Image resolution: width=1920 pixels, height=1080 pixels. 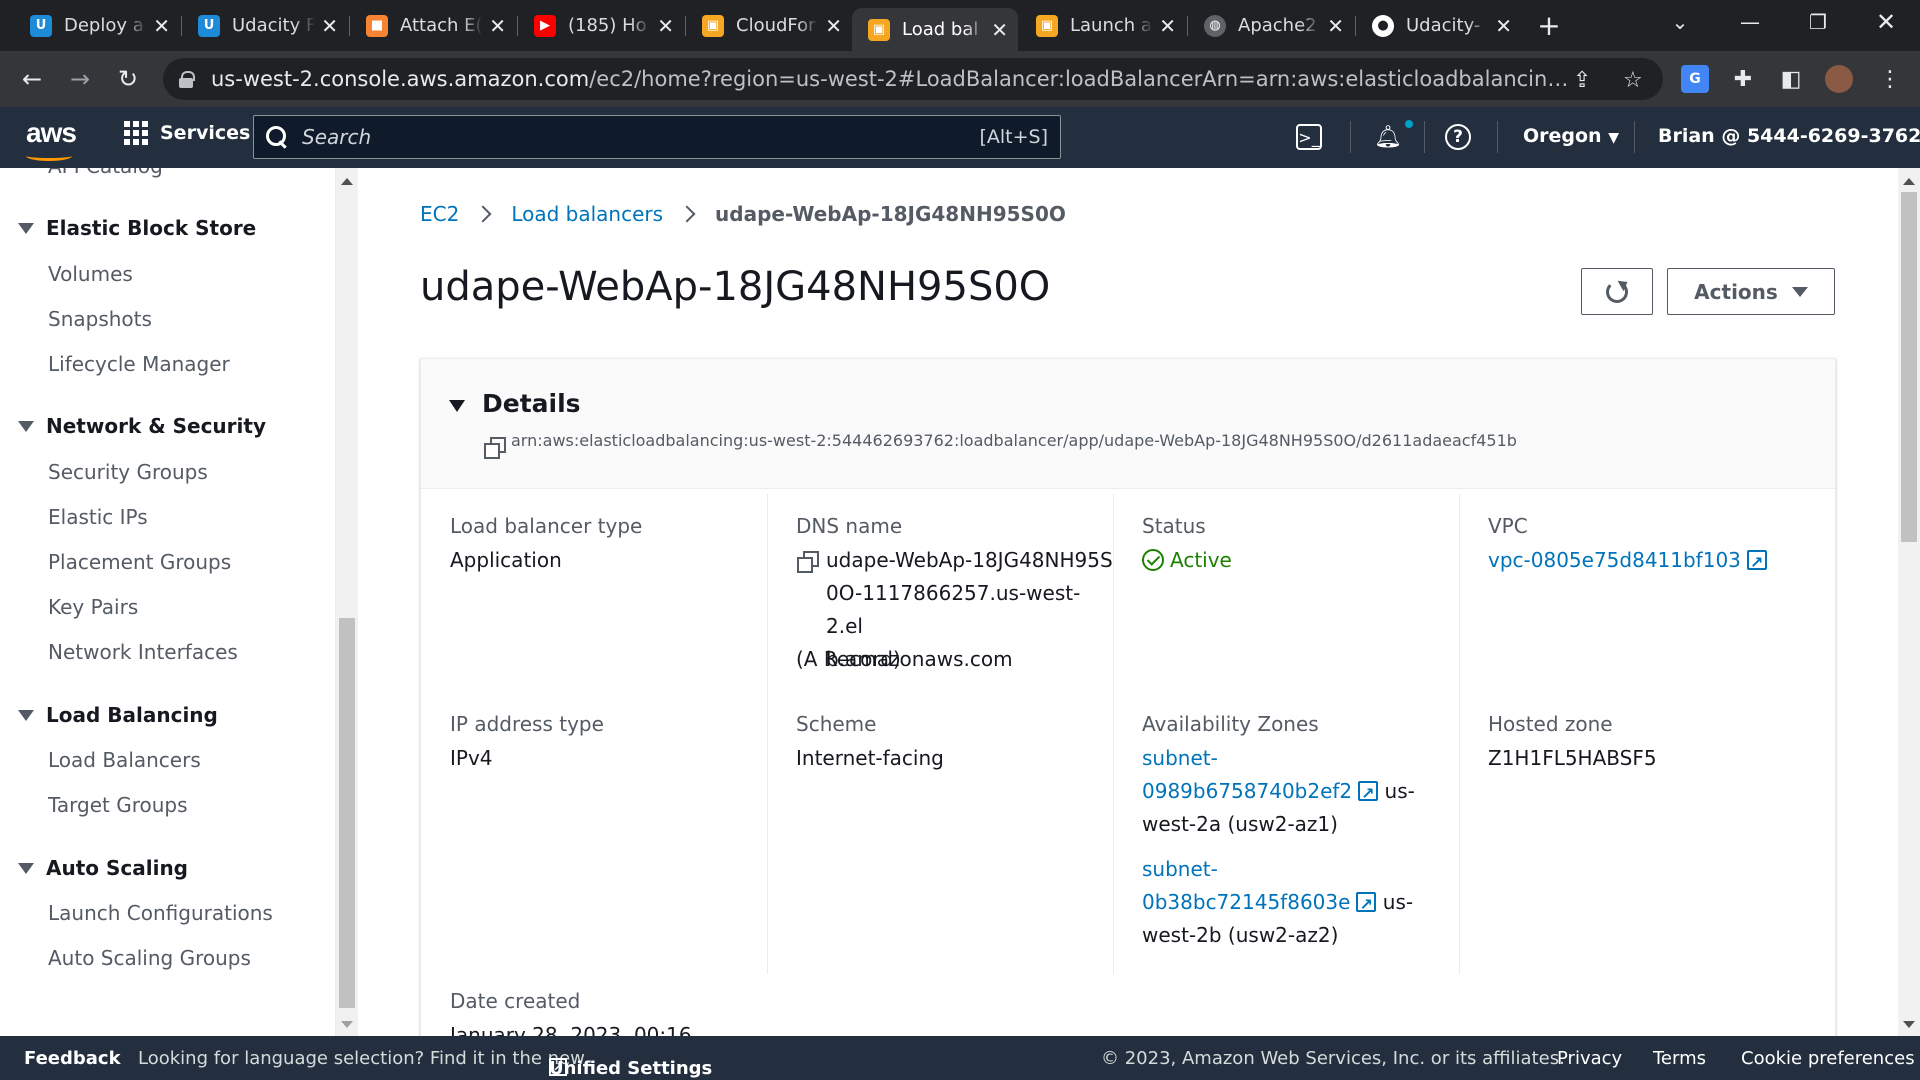 I want to click on sidebar-item-auto-scaling-groups: Auto Scaling Groups, so click(x=149, y=958).